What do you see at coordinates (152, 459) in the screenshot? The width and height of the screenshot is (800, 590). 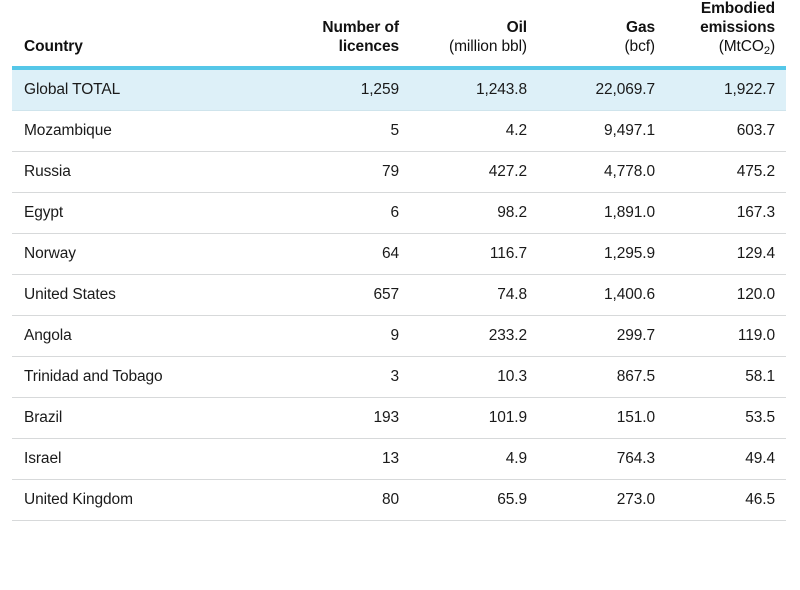 I see `cell-country: Israel` at bounding box center [152, 459].